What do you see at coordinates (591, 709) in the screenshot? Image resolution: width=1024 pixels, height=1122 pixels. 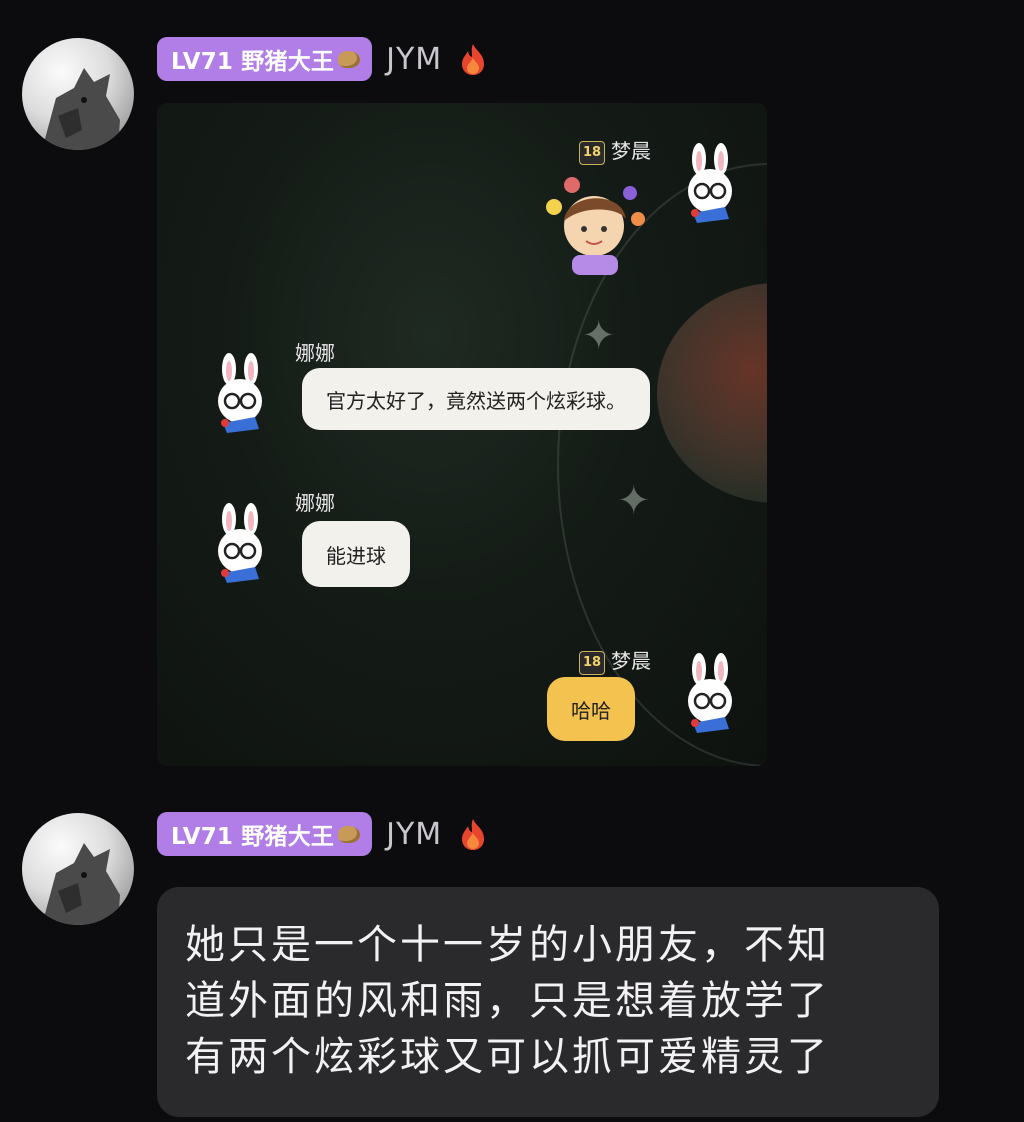 I see `chat-bubble: 哈哈` at bounding box center [591, 709].